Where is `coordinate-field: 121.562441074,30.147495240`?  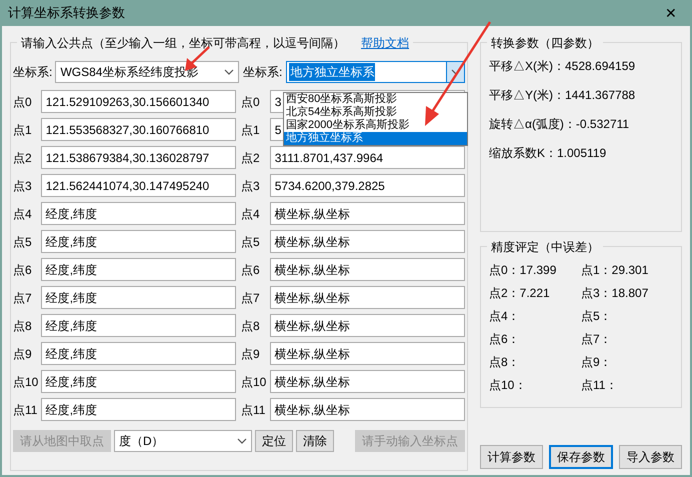 coordinate-field: 121.562441074,30.147495240 is located at coordinates (138, 185).